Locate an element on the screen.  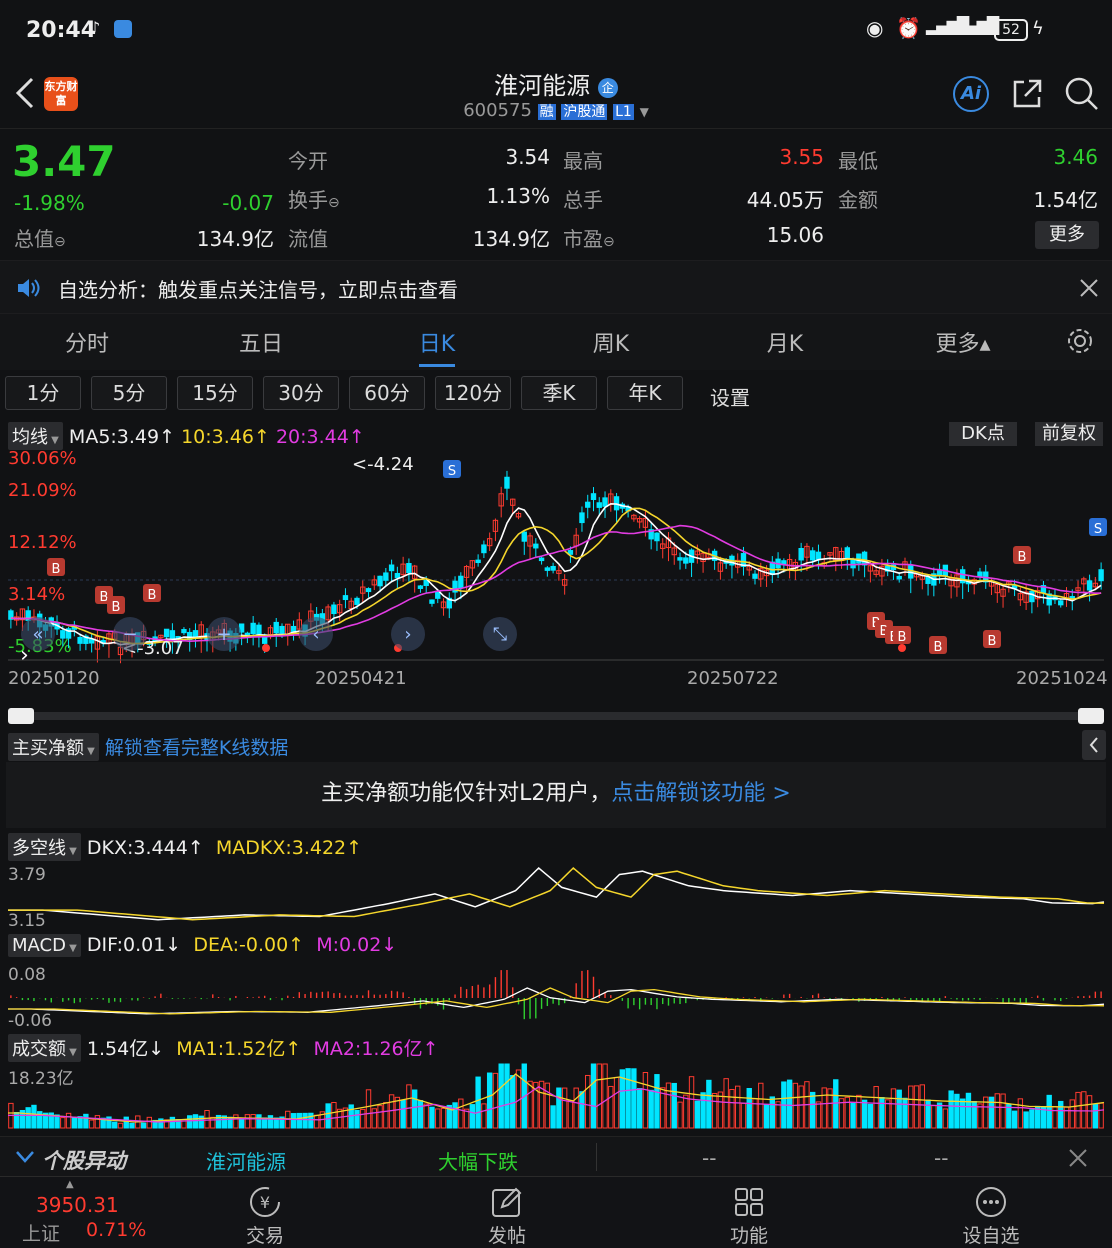
macd-chart: 0.08 -0.06 is located at coordinates (556, 996).